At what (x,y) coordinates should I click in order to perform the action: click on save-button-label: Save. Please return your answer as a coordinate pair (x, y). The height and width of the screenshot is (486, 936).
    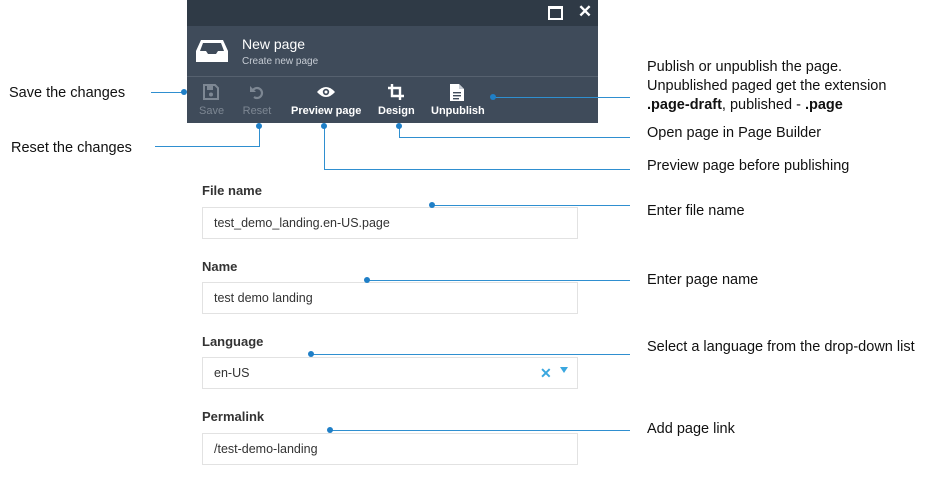
    Looking at the image, I should click on (212, 111).